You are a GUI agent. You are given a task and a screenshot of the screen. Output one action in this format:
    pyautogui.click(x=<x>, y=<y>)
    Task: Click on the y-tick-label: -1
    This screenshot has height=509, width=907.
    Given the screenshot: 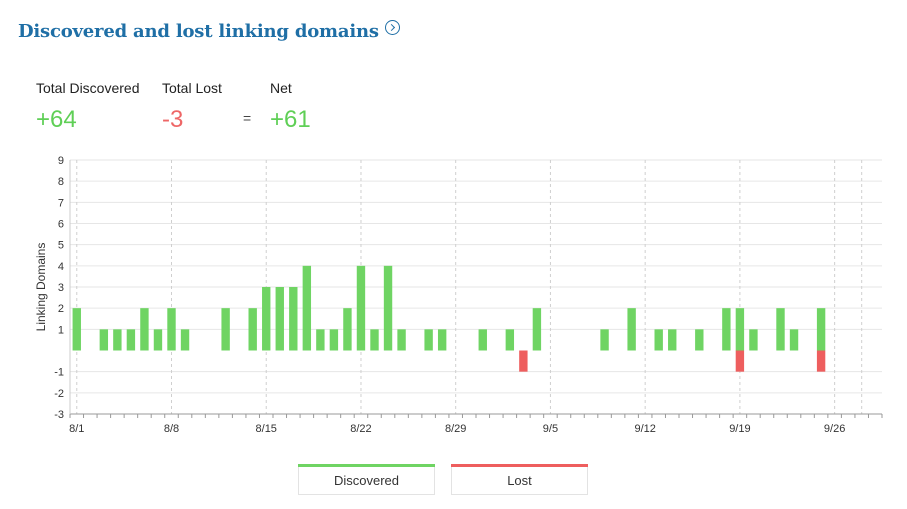 What is the action you would take?
    pyautogui.click(x=59, y=373)
    